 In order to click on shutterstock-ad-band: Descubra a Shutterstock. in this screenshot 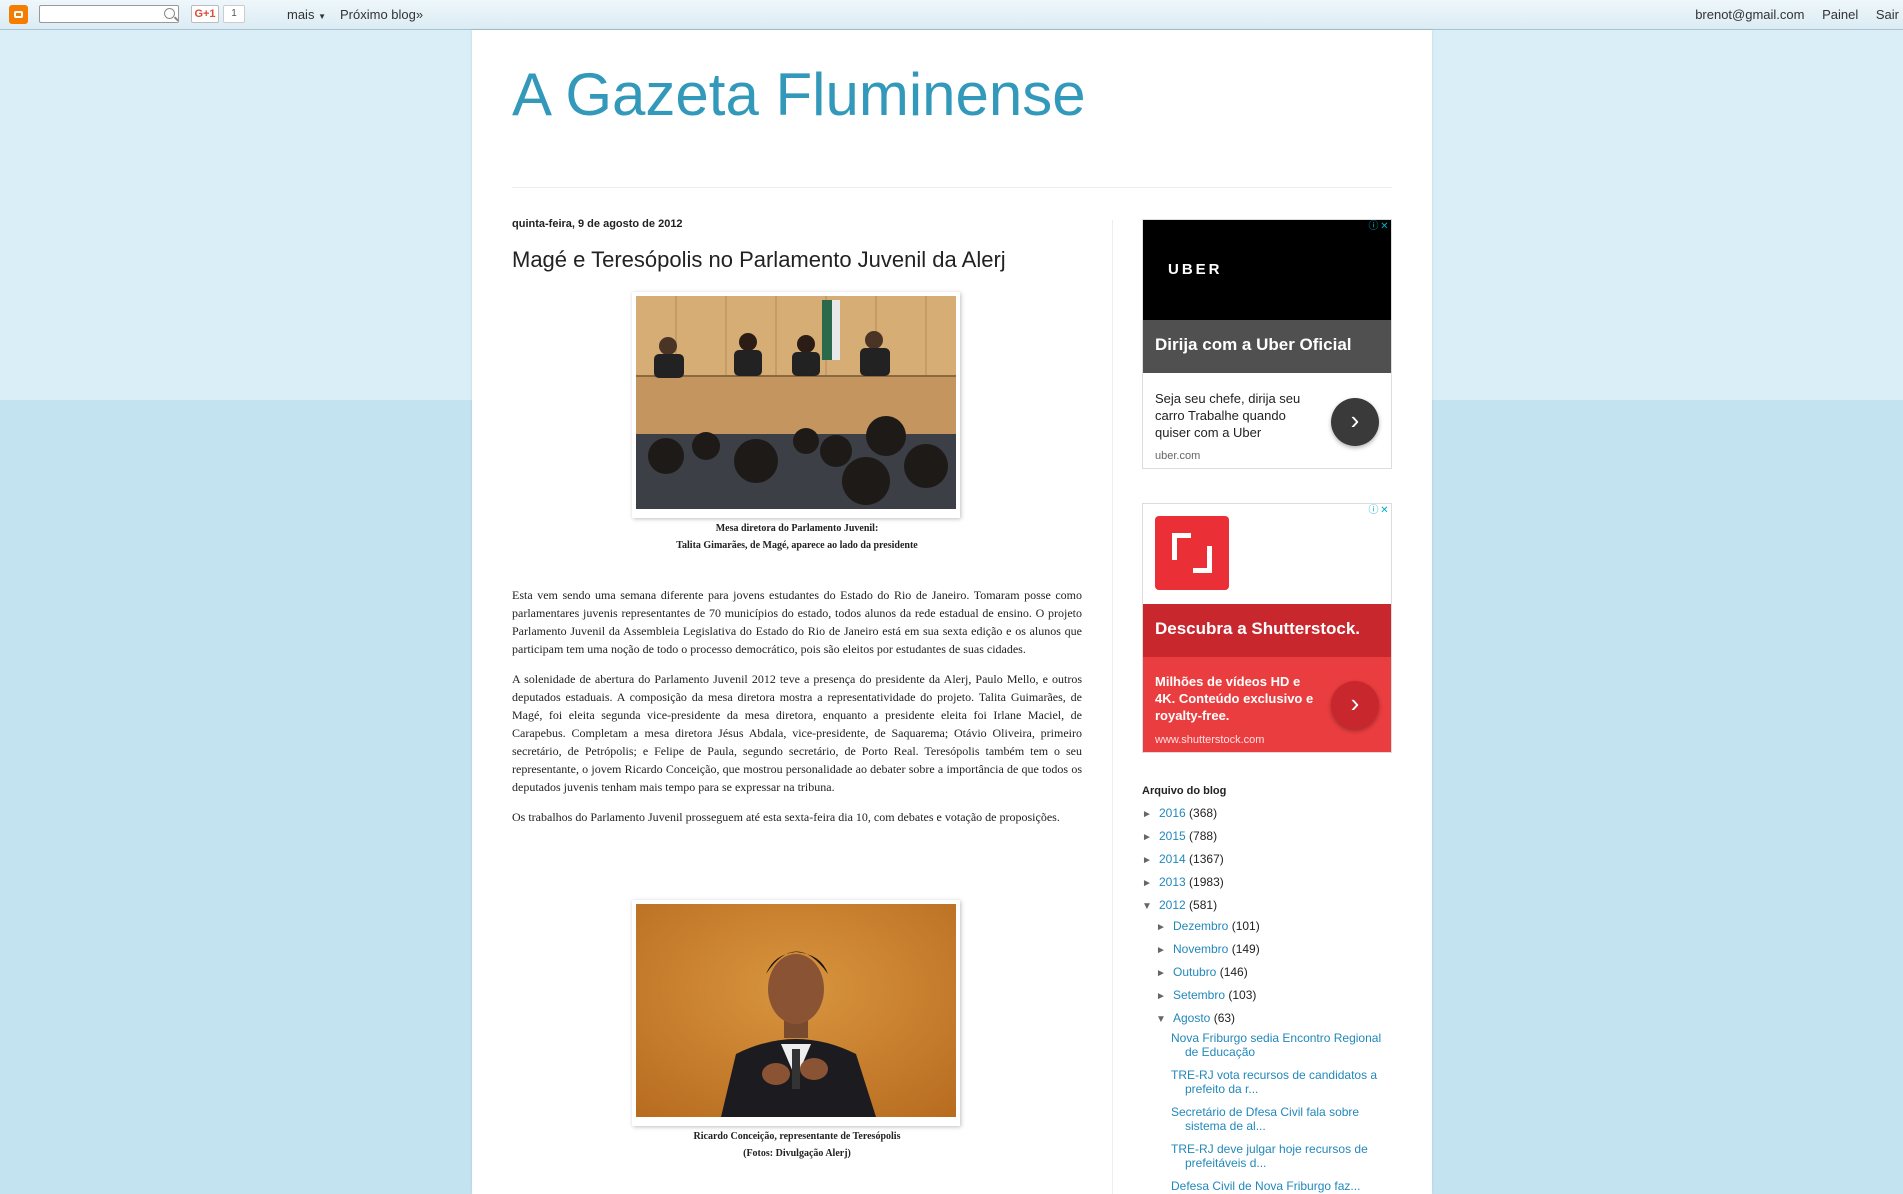, I will do `click(1267, 630)`.